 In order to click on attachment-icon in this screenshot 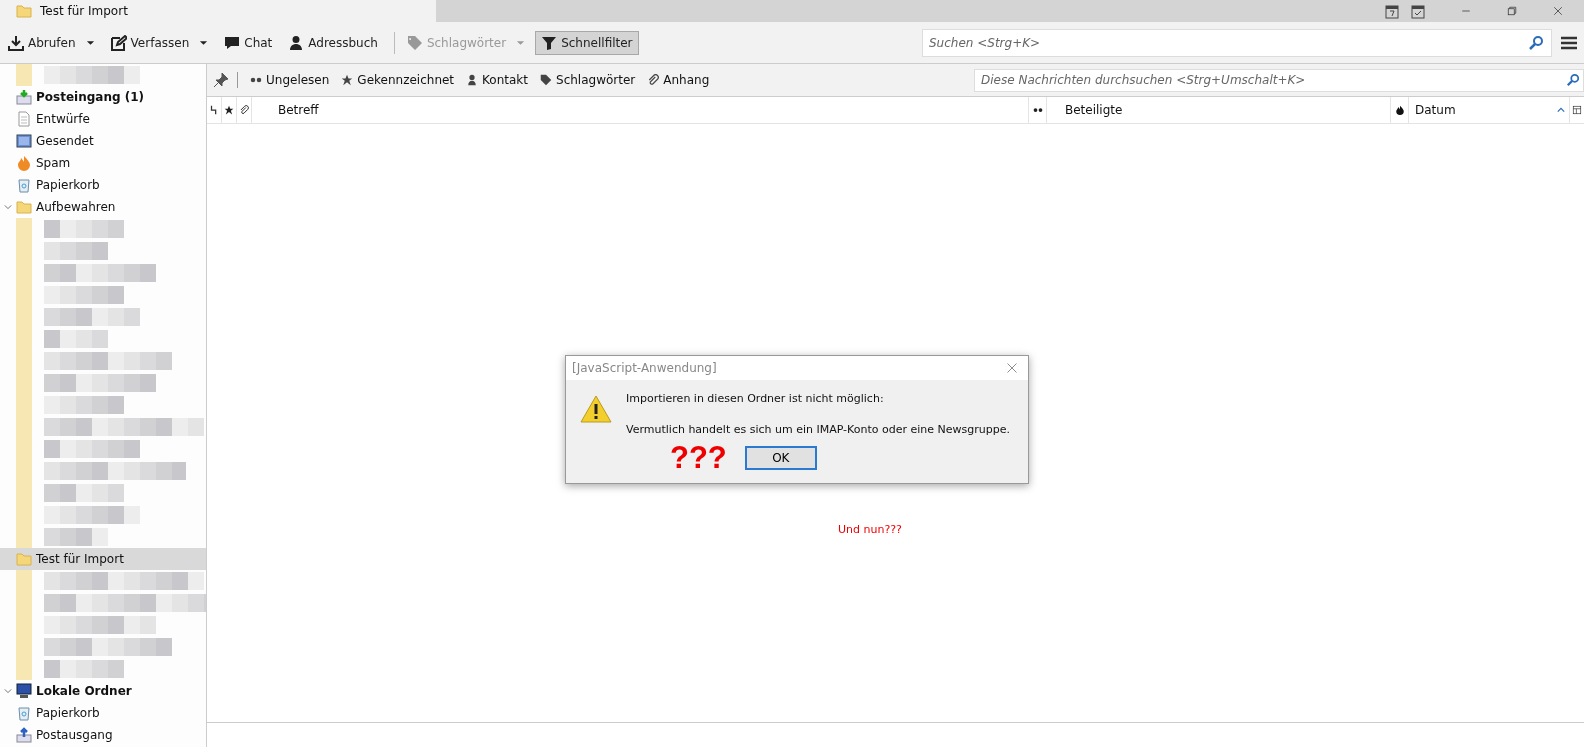, I will do `click(244, 110)`.